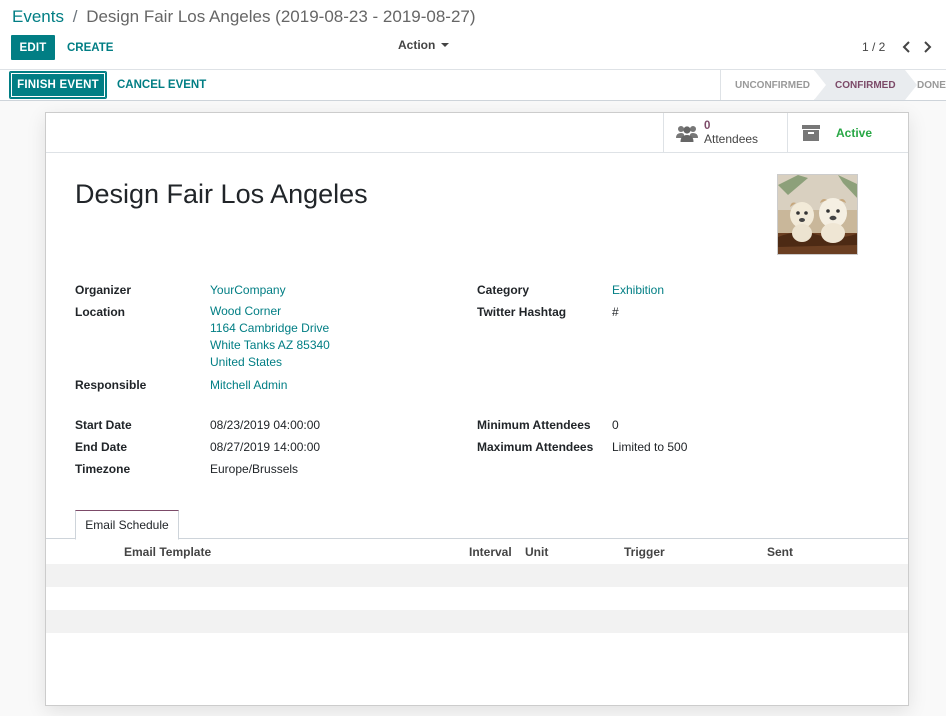 The width and height of the screenshot is (946, 716). Describe the element at coordinates (687, 133) in the screenshot. I see `users-icon` at that location.